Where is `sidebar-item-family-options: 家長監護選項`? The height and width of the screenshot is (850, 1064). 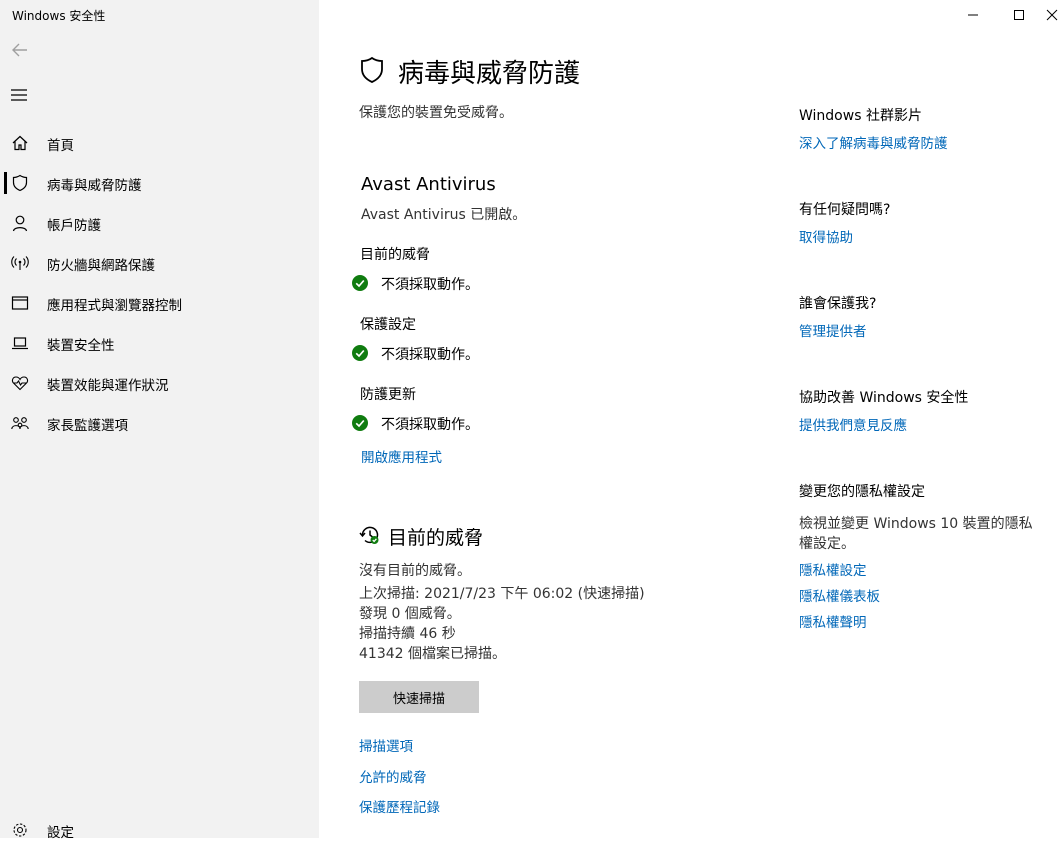 sidebar-item-family-options: 家長監護選項 is located at coordinates (159, 423).